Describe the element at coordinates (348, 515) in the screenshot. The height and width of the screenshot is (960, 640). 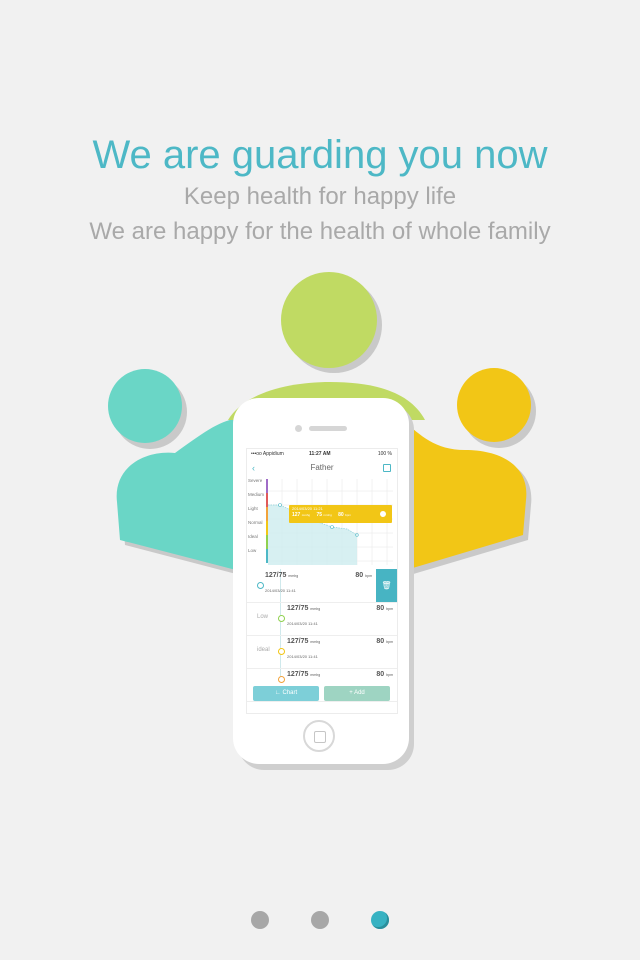
I see `tooltip-pulse-unit: bpm` at that location.